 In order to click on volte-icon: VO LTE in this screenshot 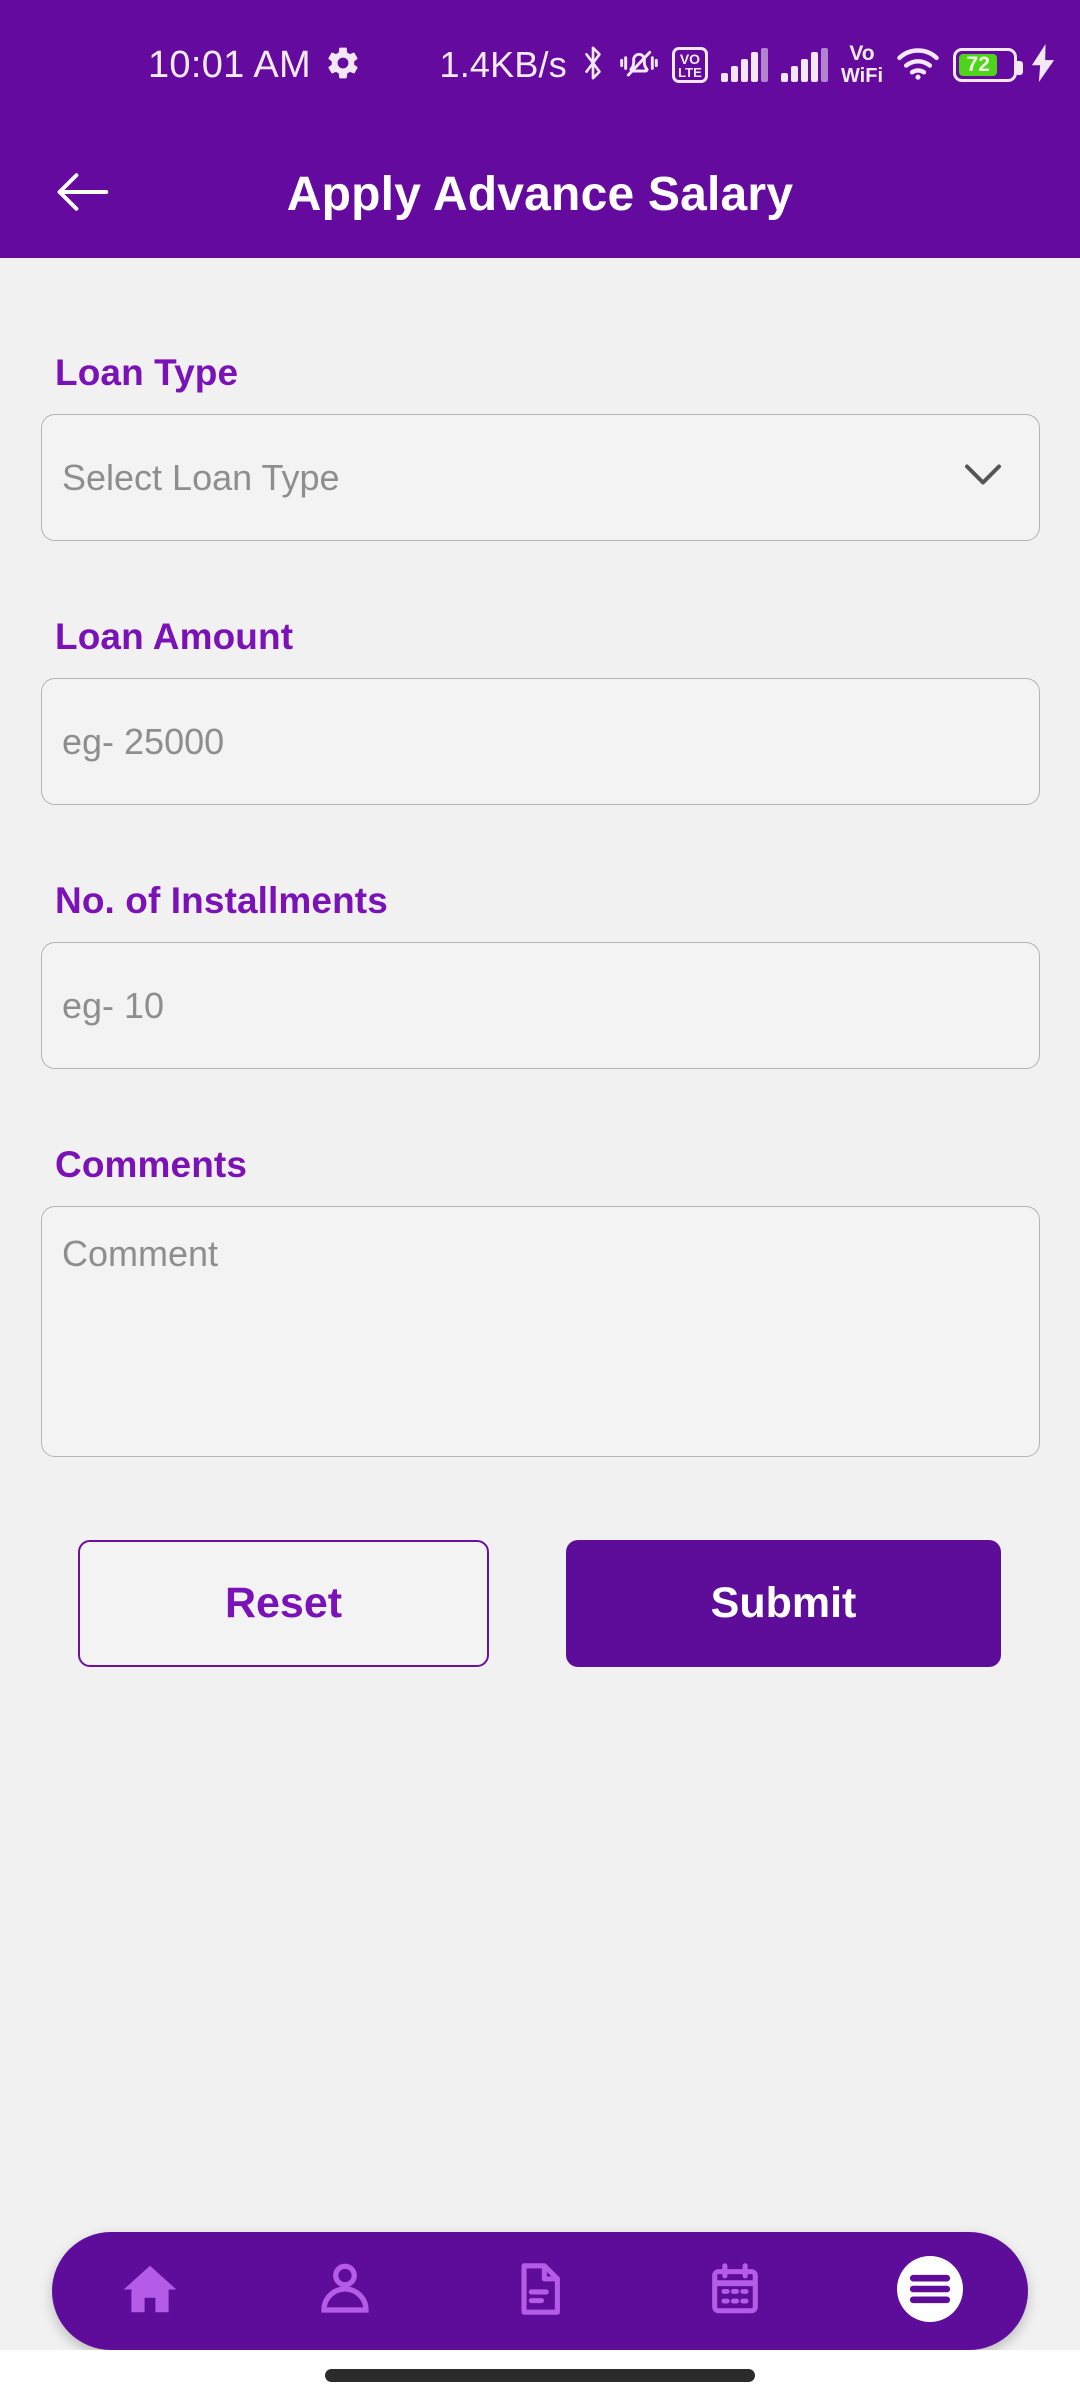, I will do `click(689, 65)`.